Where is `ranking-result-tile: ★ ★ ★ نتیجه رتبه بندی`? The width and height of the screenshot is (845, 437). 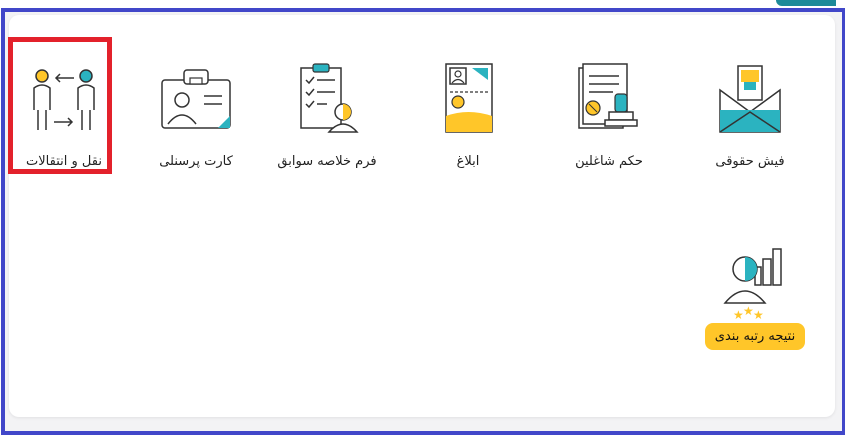 ranking-result-tile: ★ ★ ★ نتیجه رتبه بندی is located at coordinates (755, 308).